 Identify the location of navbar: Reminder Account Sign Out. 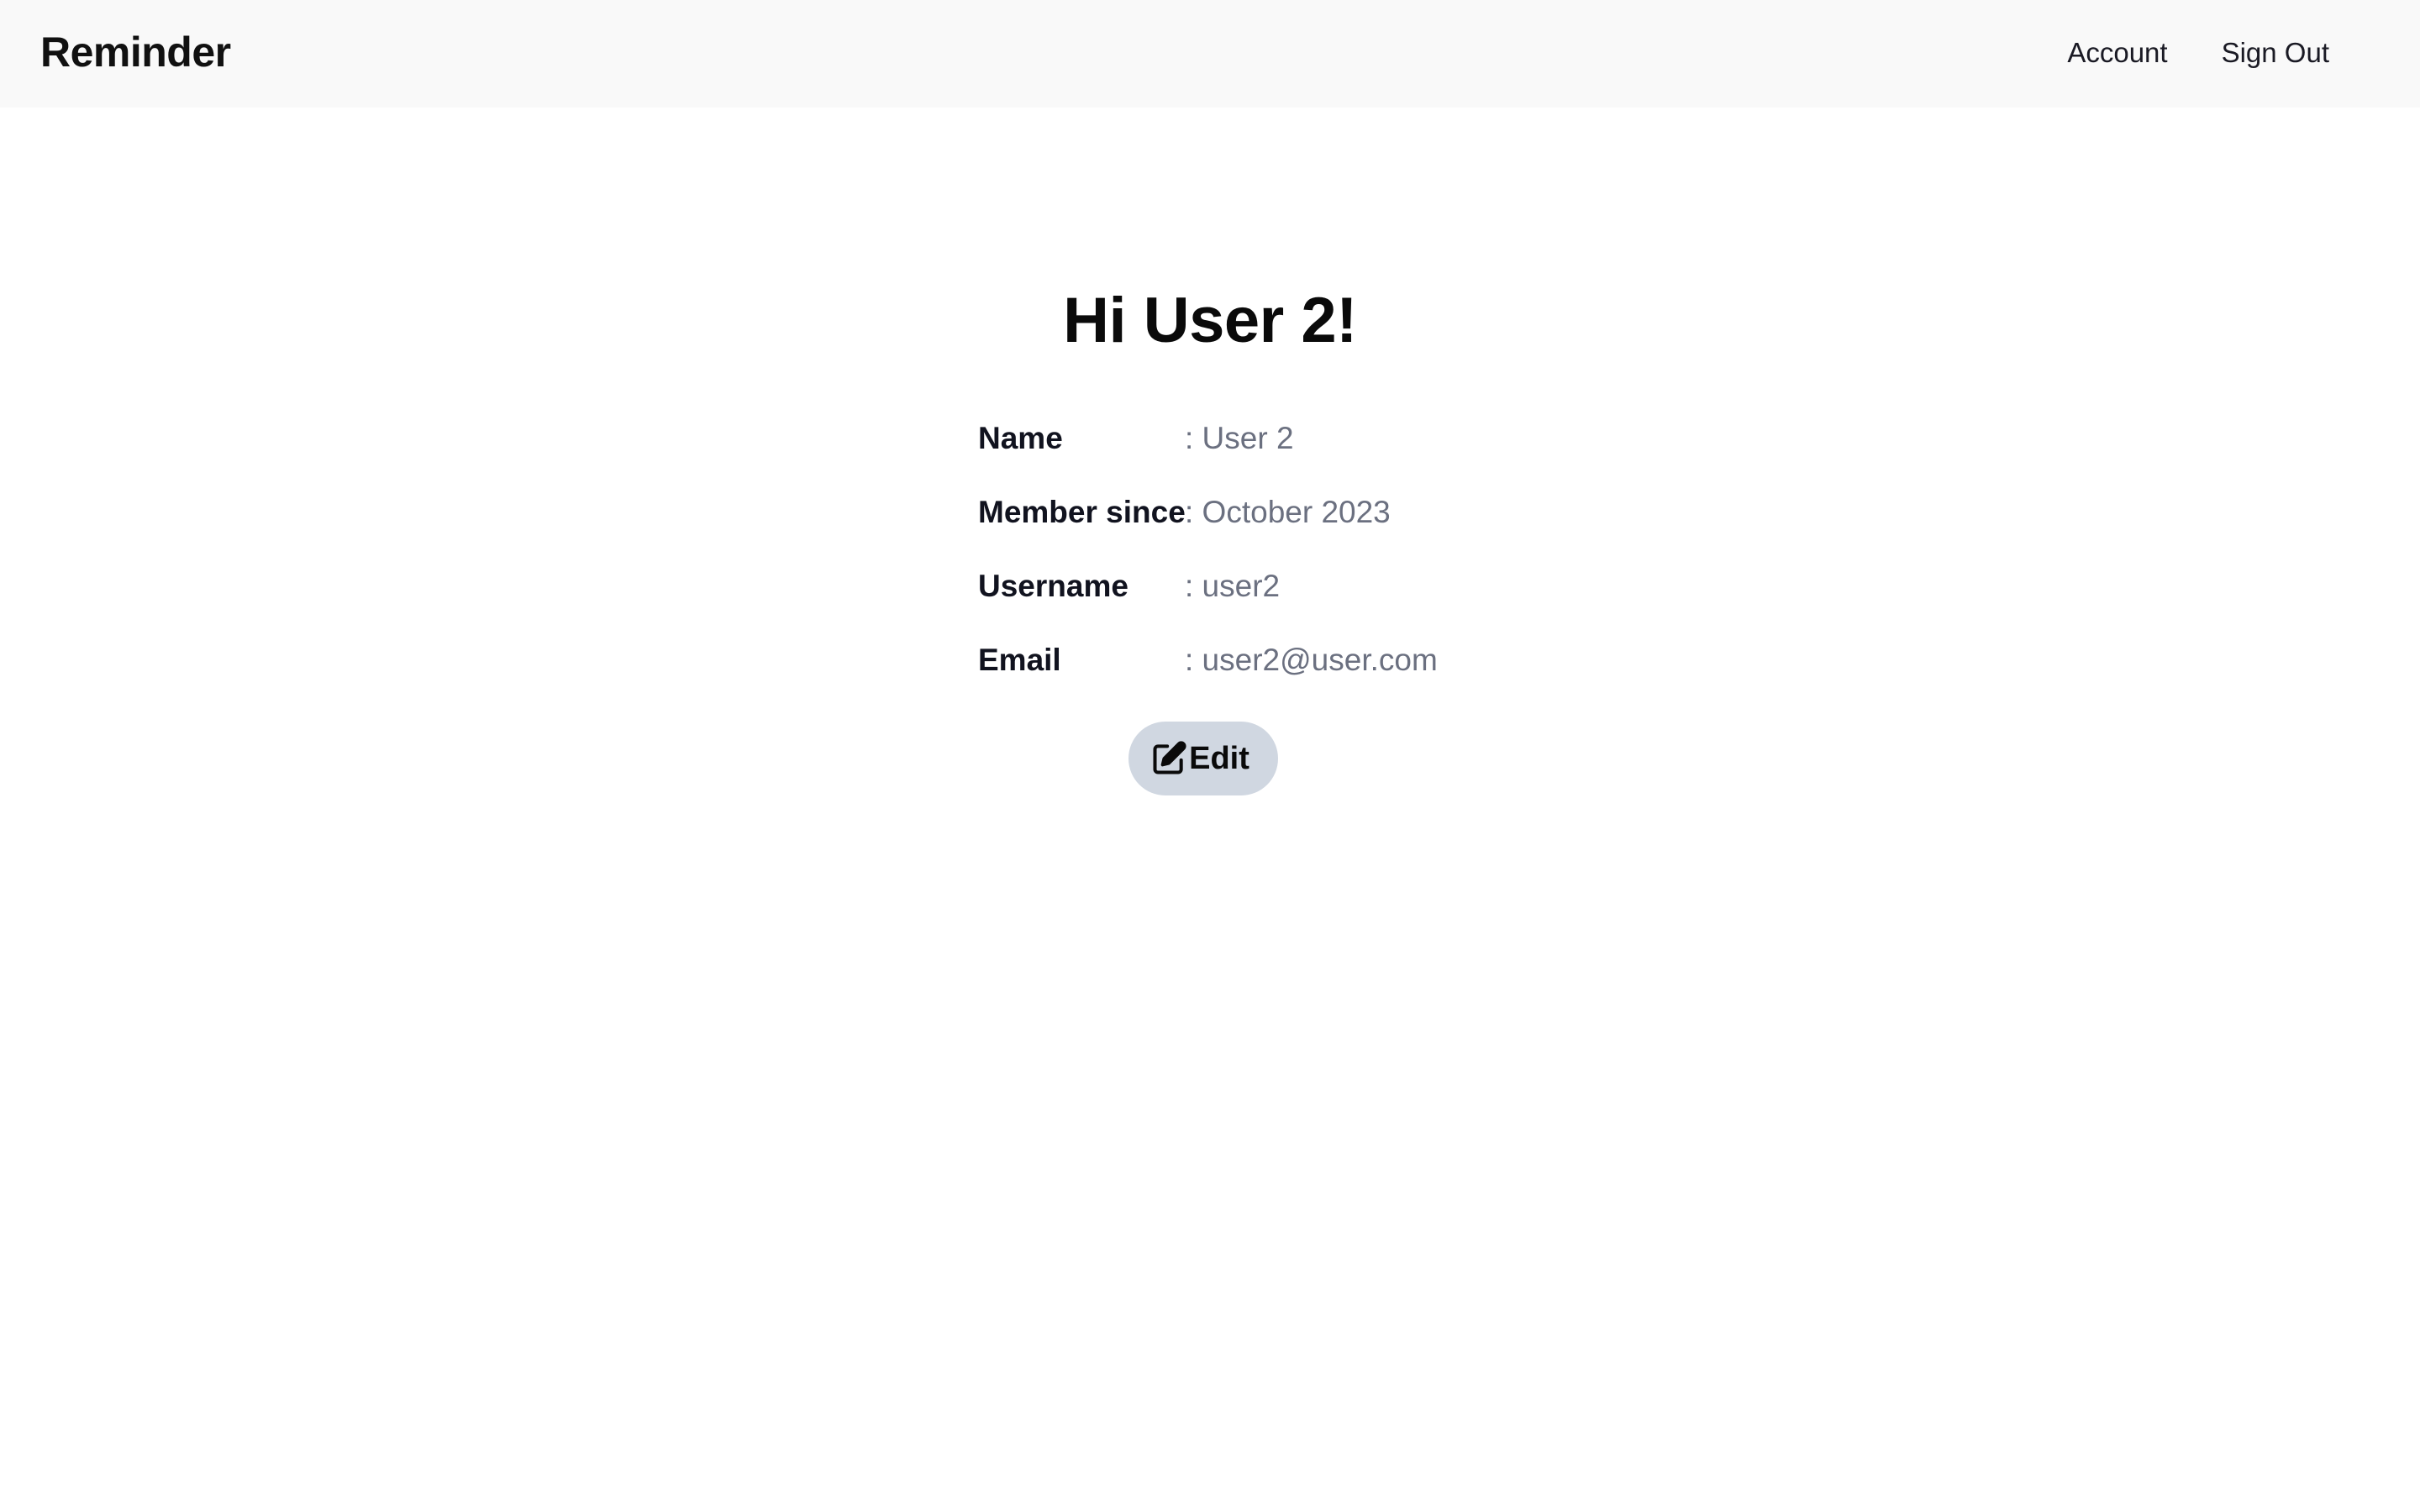
(1210, 54).